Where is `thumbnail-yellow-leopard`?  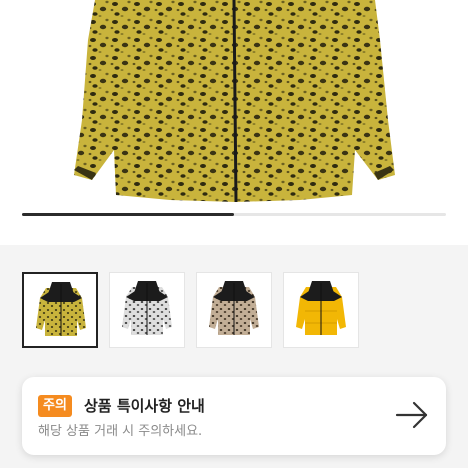 thumbnail-yellow-leopard is located at coordinates (60, 310).